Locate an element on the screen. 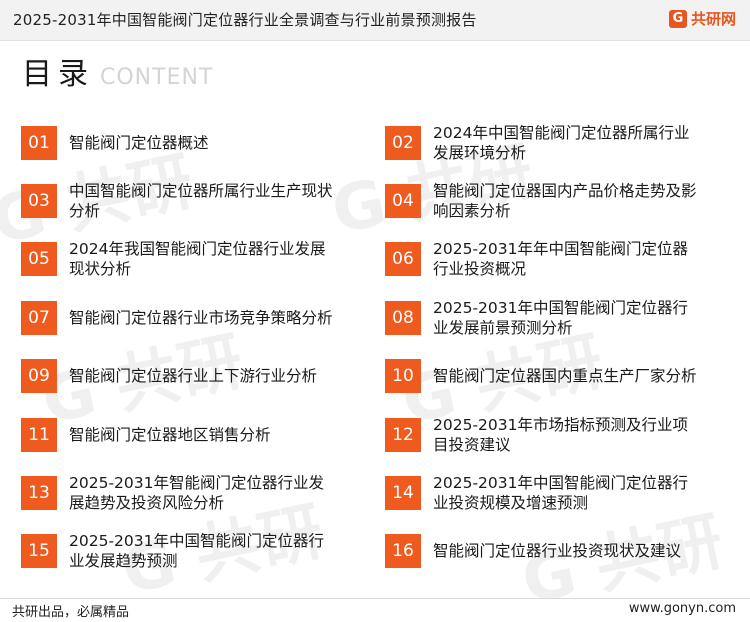 The image size is (750, 622). toc-number: 02 is located at coordinates (403, 143).